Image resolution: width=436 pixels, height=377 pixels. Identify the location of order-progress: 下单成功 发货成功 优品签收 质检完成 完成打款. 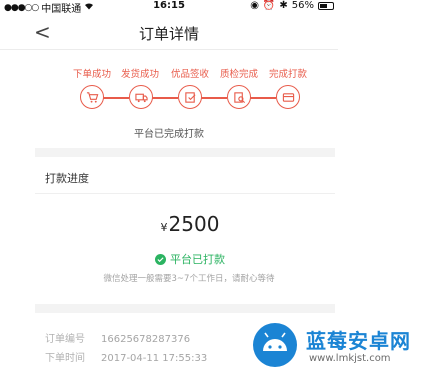
(195, 90).